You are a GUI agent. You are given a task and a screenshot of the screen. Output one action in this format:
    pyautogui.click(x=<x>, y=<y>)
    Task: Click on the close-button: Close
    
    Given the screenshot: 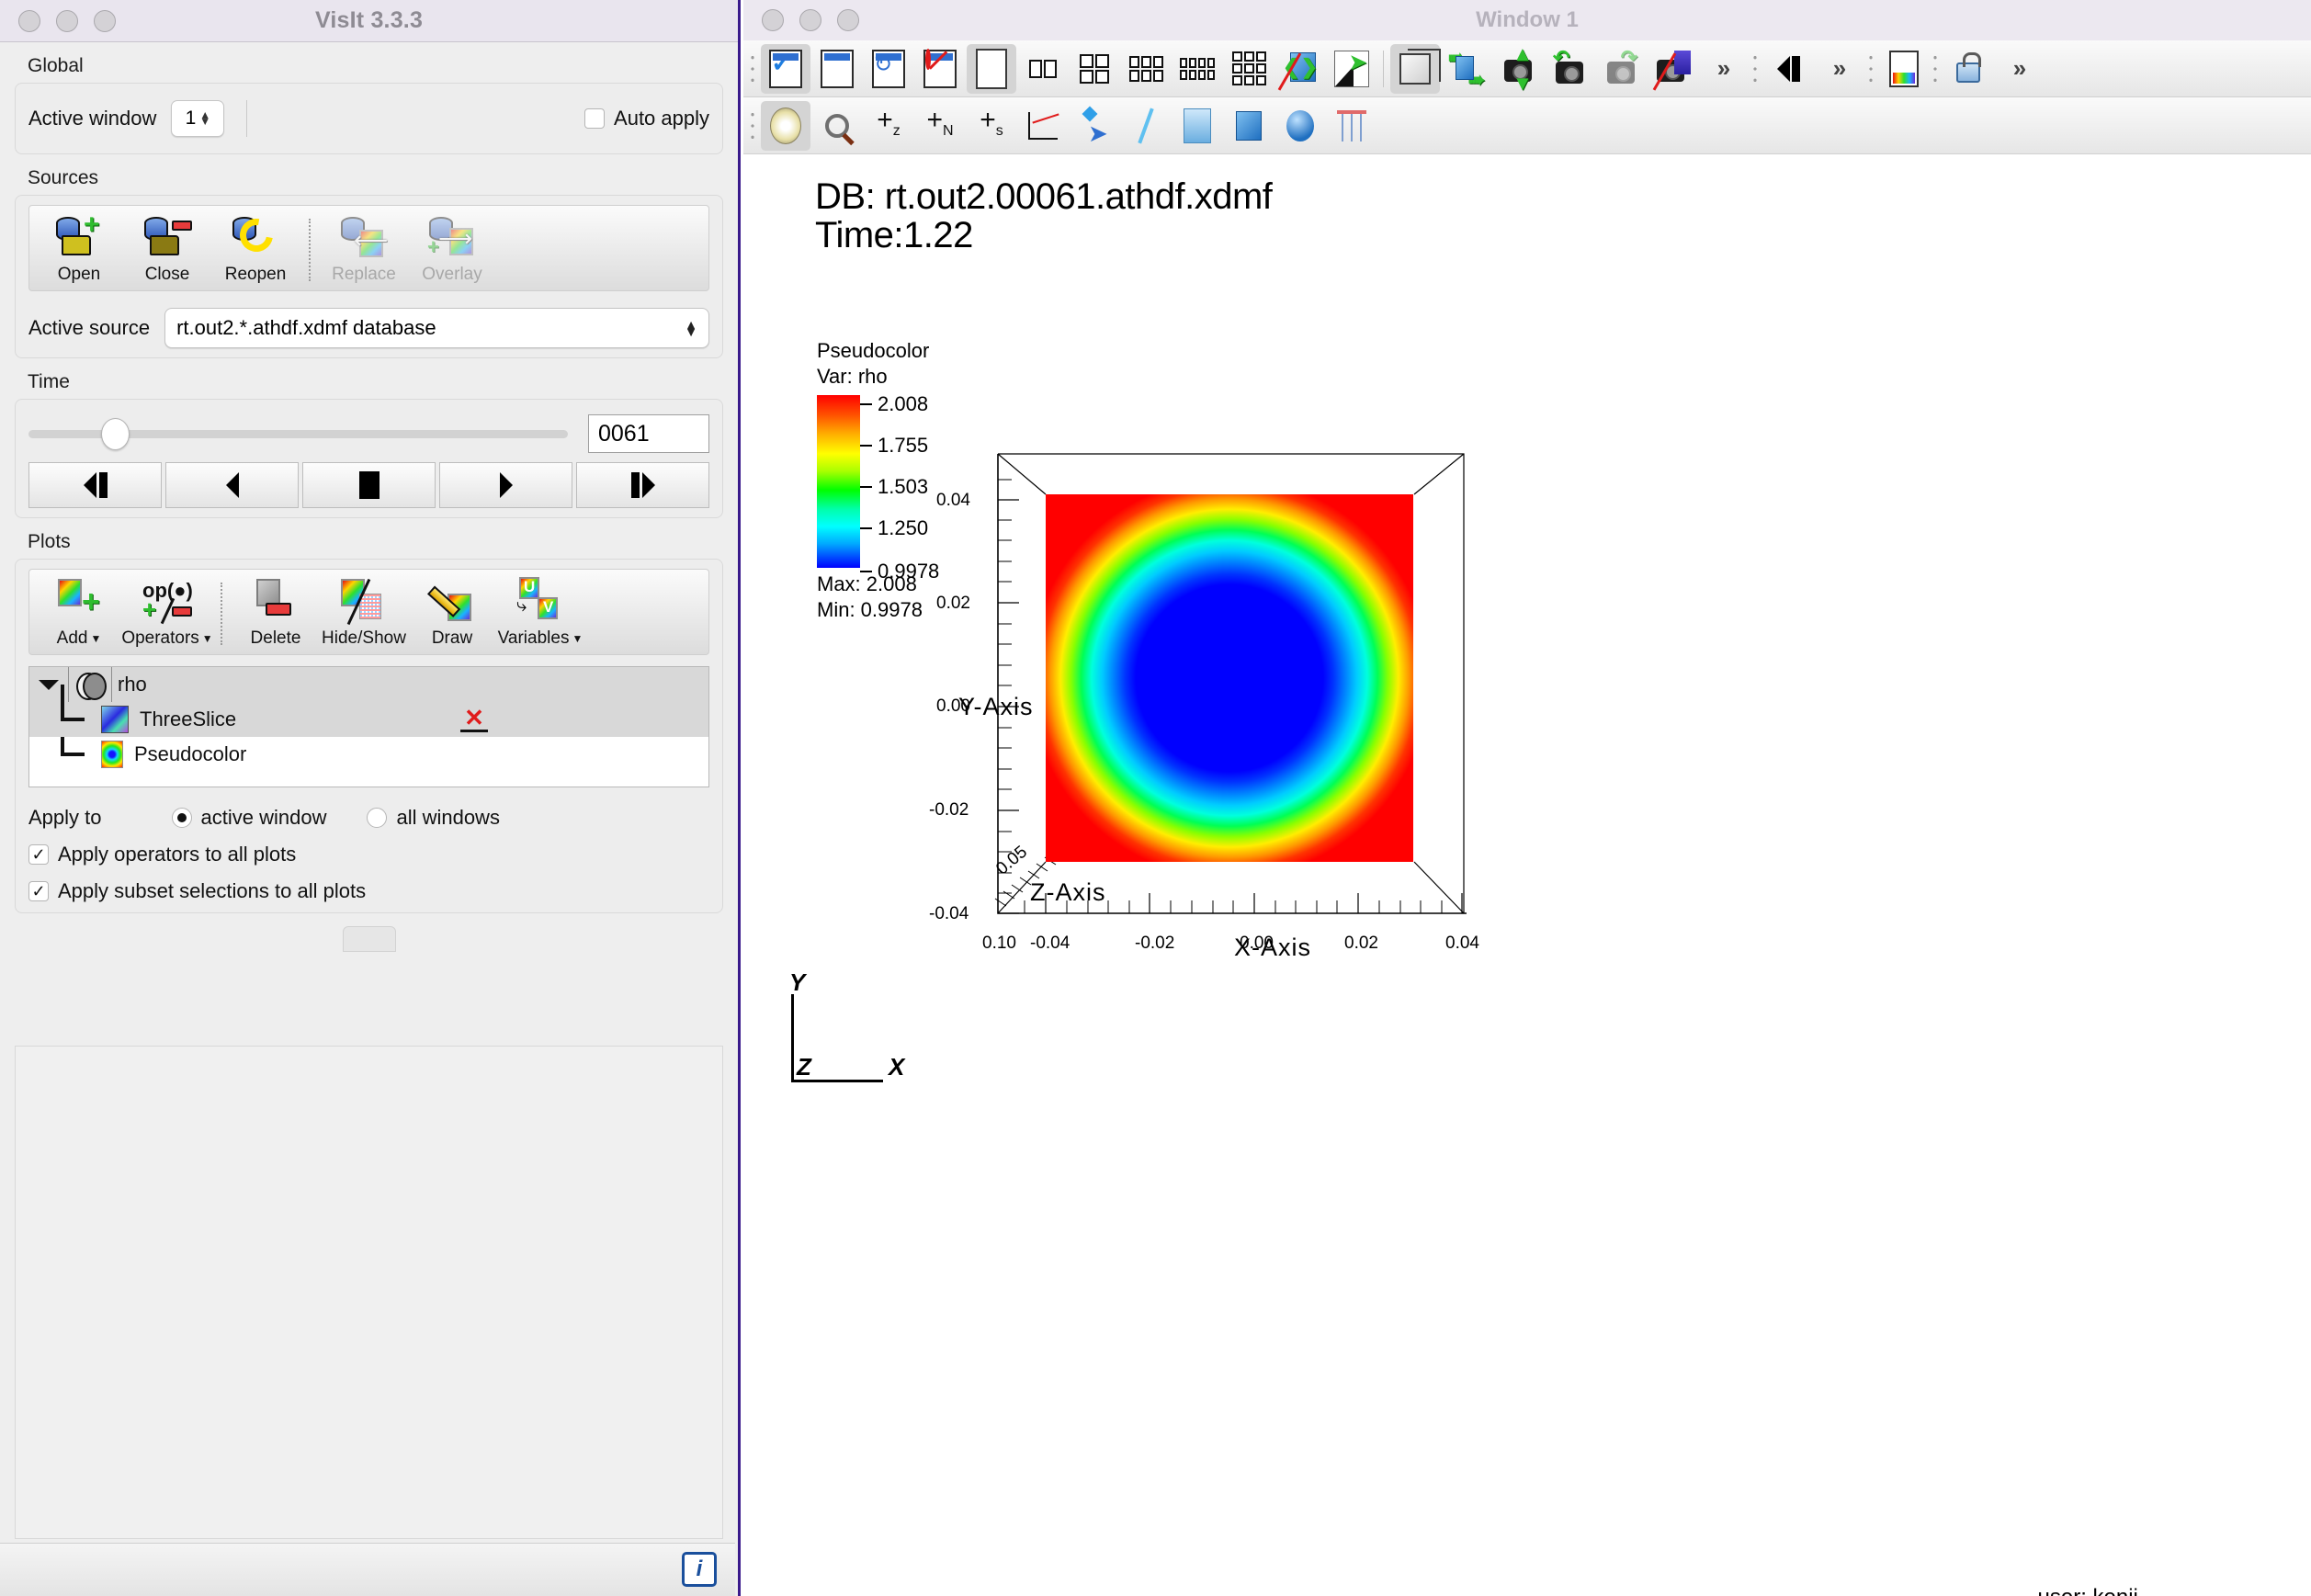 What is the action you would take?
    pyautogui.click(x=167, y=249)
    